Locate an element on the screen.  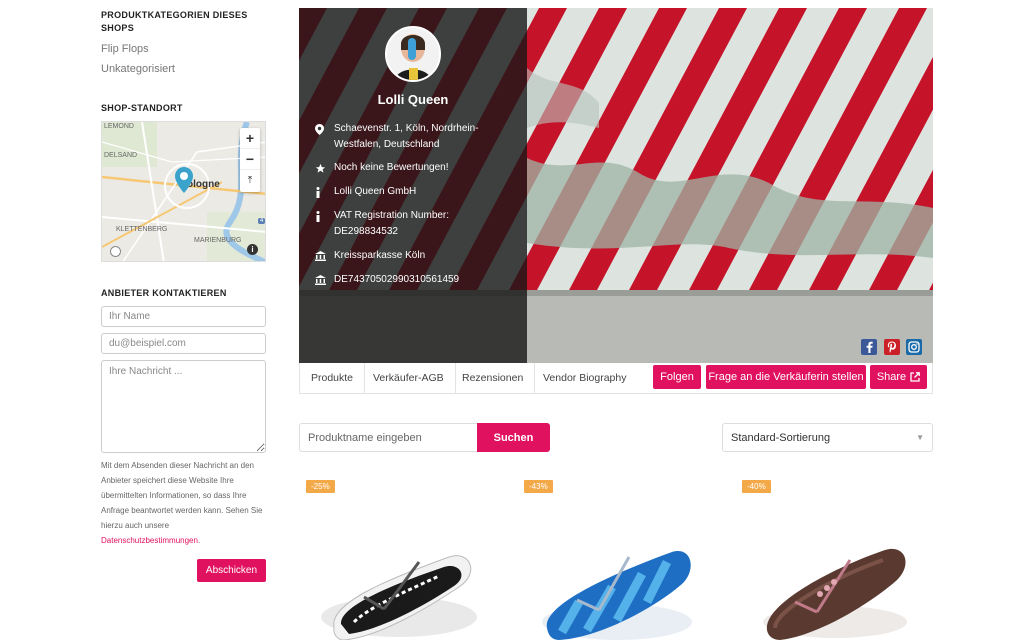
privacy-policy-link: Datenschutzbestimmungen is located at coordinates (149, 540).